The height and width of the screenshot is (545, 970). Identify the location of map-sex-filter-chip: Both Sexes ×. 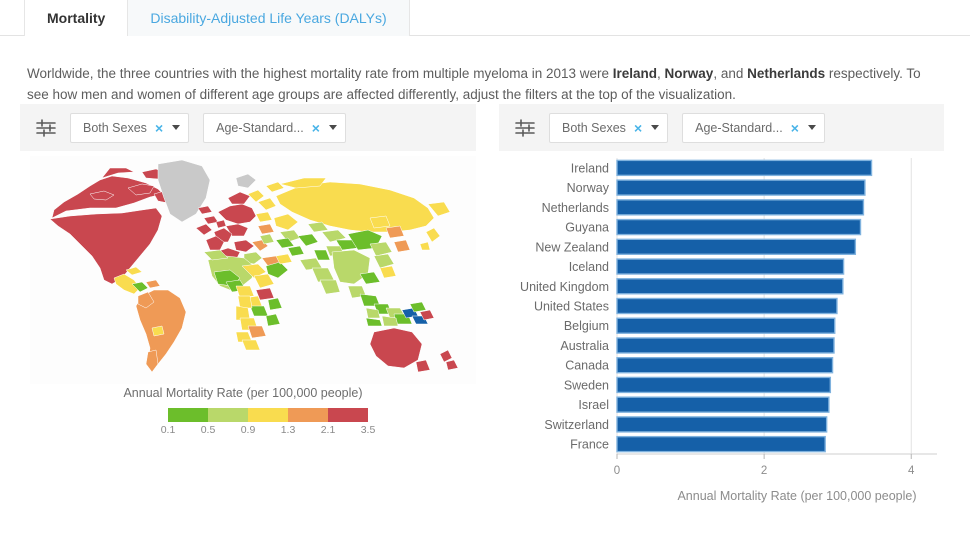
(130, 127).